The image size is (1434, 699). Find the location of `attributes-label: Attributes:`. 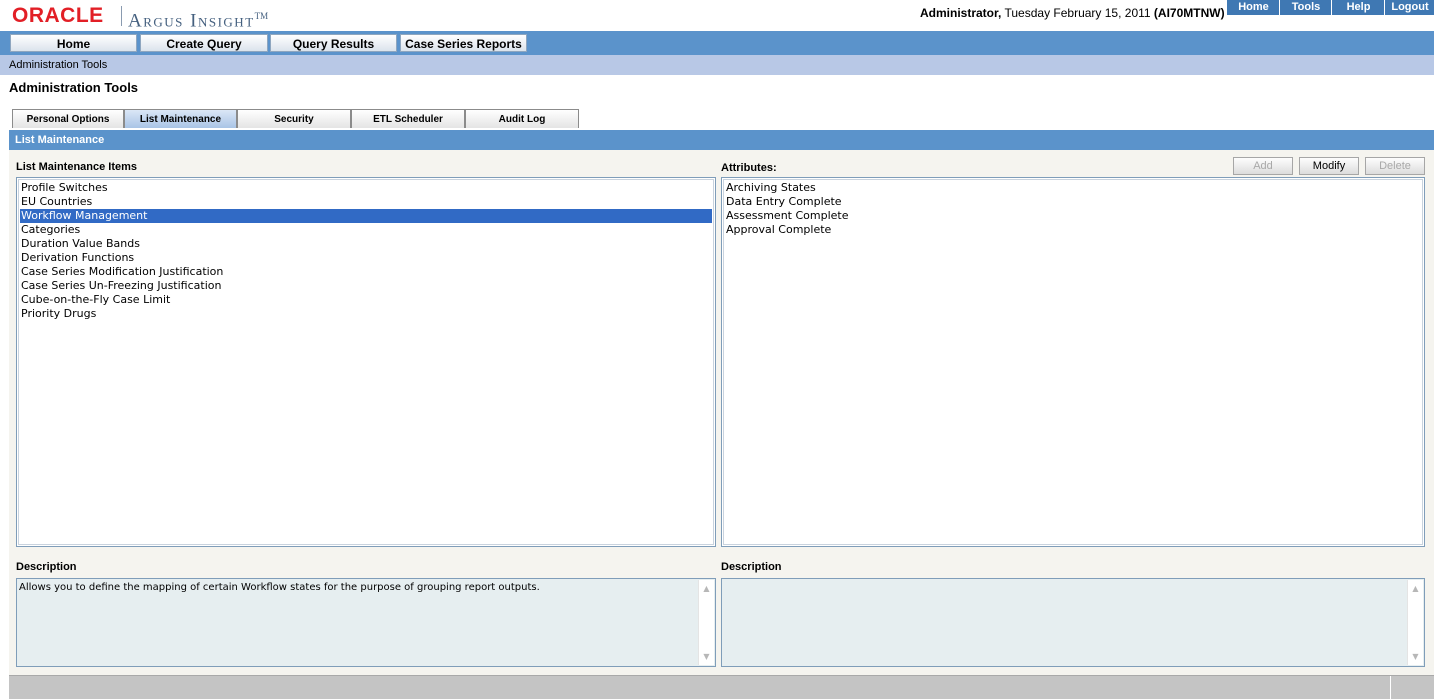

attributes-label: Attributes: is located at coordinates (749, 168).